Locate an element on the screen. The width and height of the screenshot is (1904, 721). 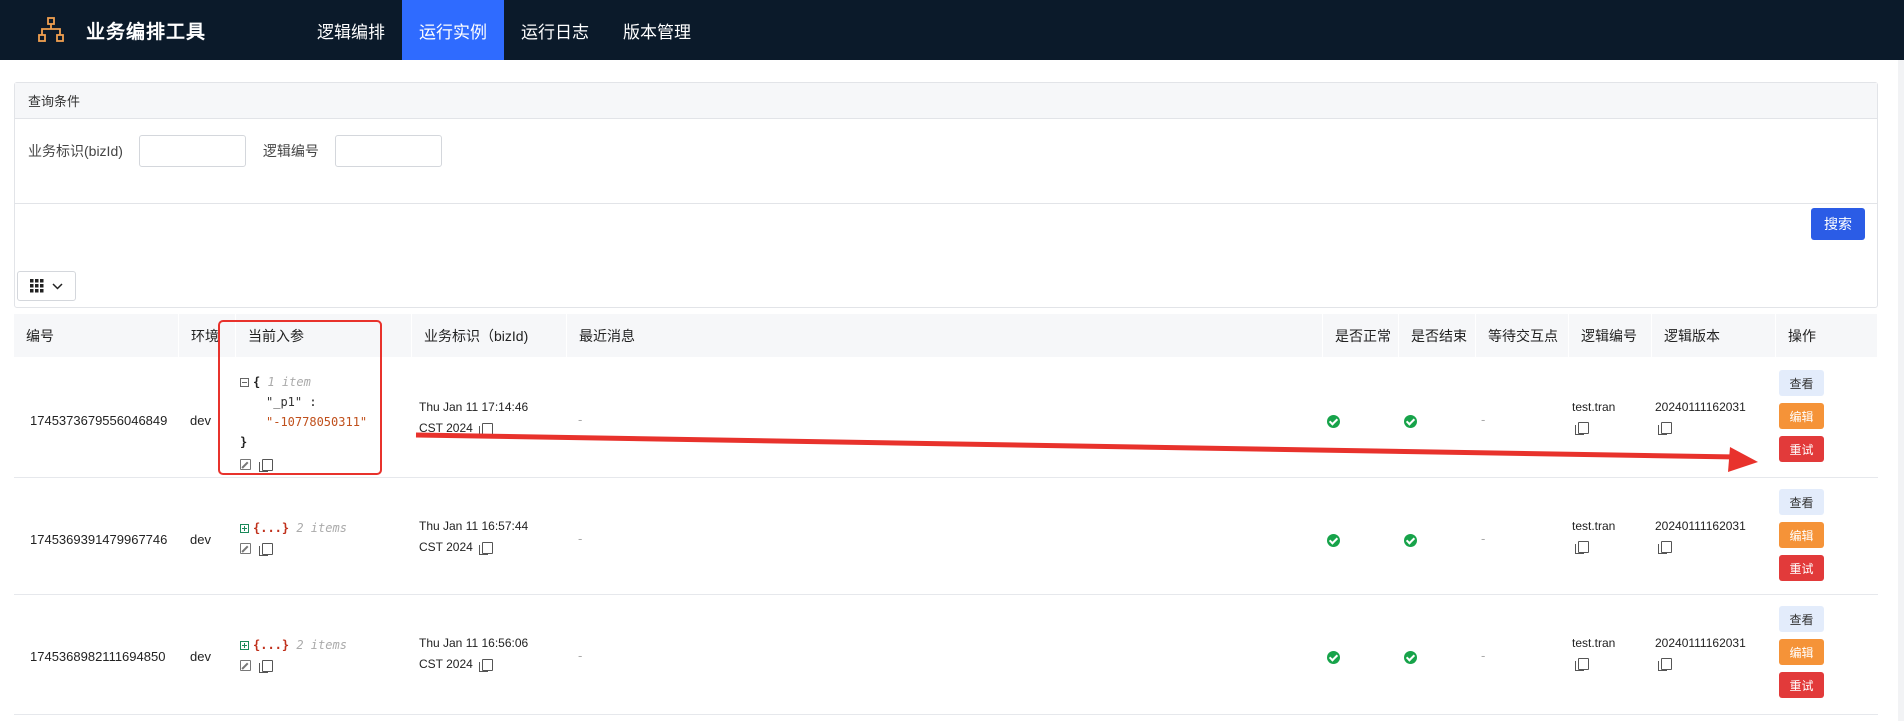
query-panel-title: 查询条件 is located at coordinates (946, 101).